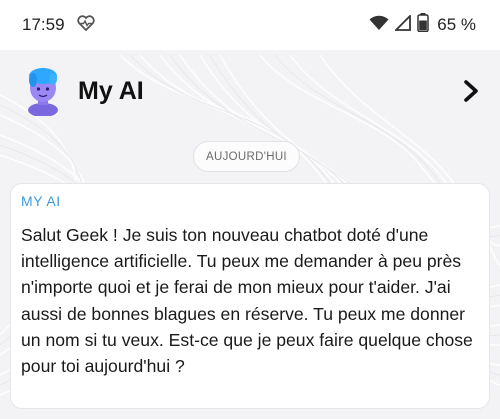 The width and height of the screenshot is (500, 419). Describe the element at coordinates (456, 24) in the screenshot. I see `battery-percentage: 65 %` at that location.